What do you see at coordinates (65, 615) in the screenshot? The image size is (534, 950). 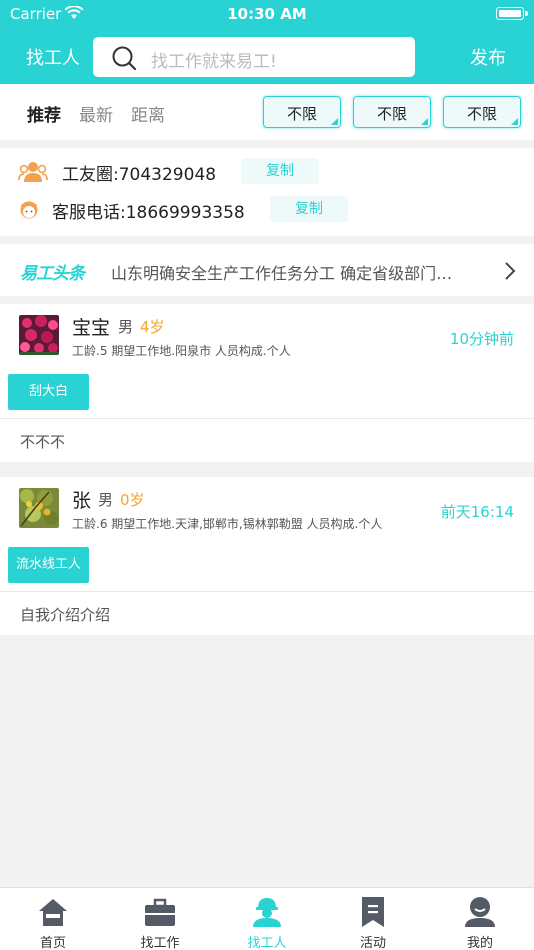 I see `worker-intro: 自我介绍介绍` at bounding box center [65, 615].